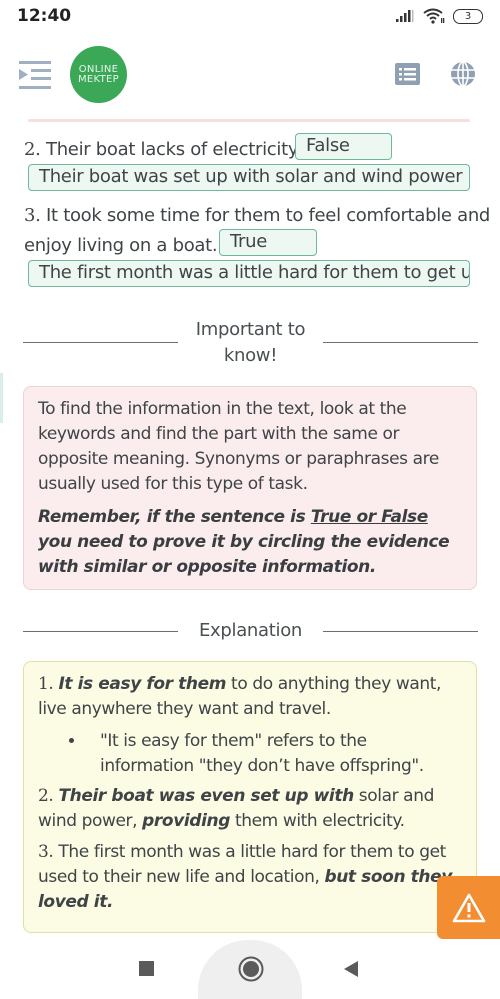 The width and height of the screenshot is (500, 999). What do you see at coordinates (369, 517) in the screenshot?
I see `remember-underlined: True or False` at bounding box center [369, 517].